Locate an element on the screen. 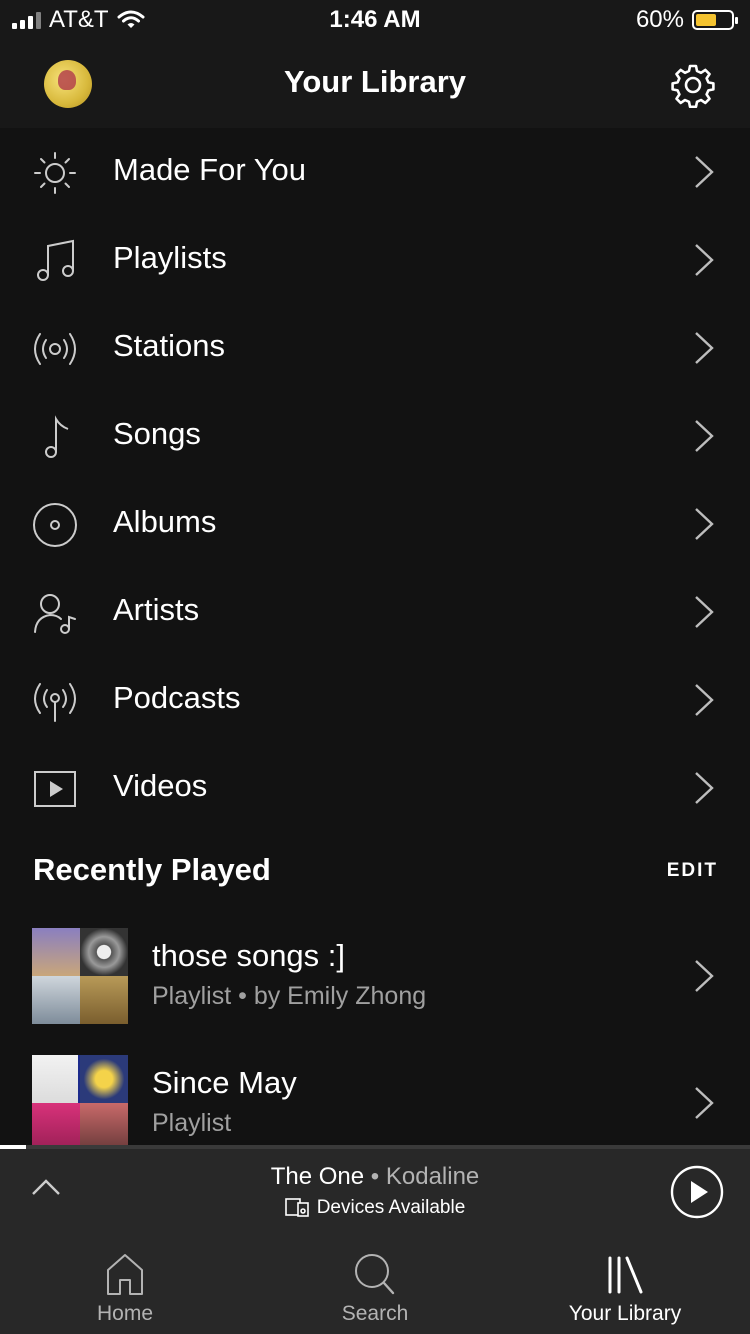 The height and width of the screenshot is (1334, 750). menu-item-label: Videos is located at coordinates (160, 785).